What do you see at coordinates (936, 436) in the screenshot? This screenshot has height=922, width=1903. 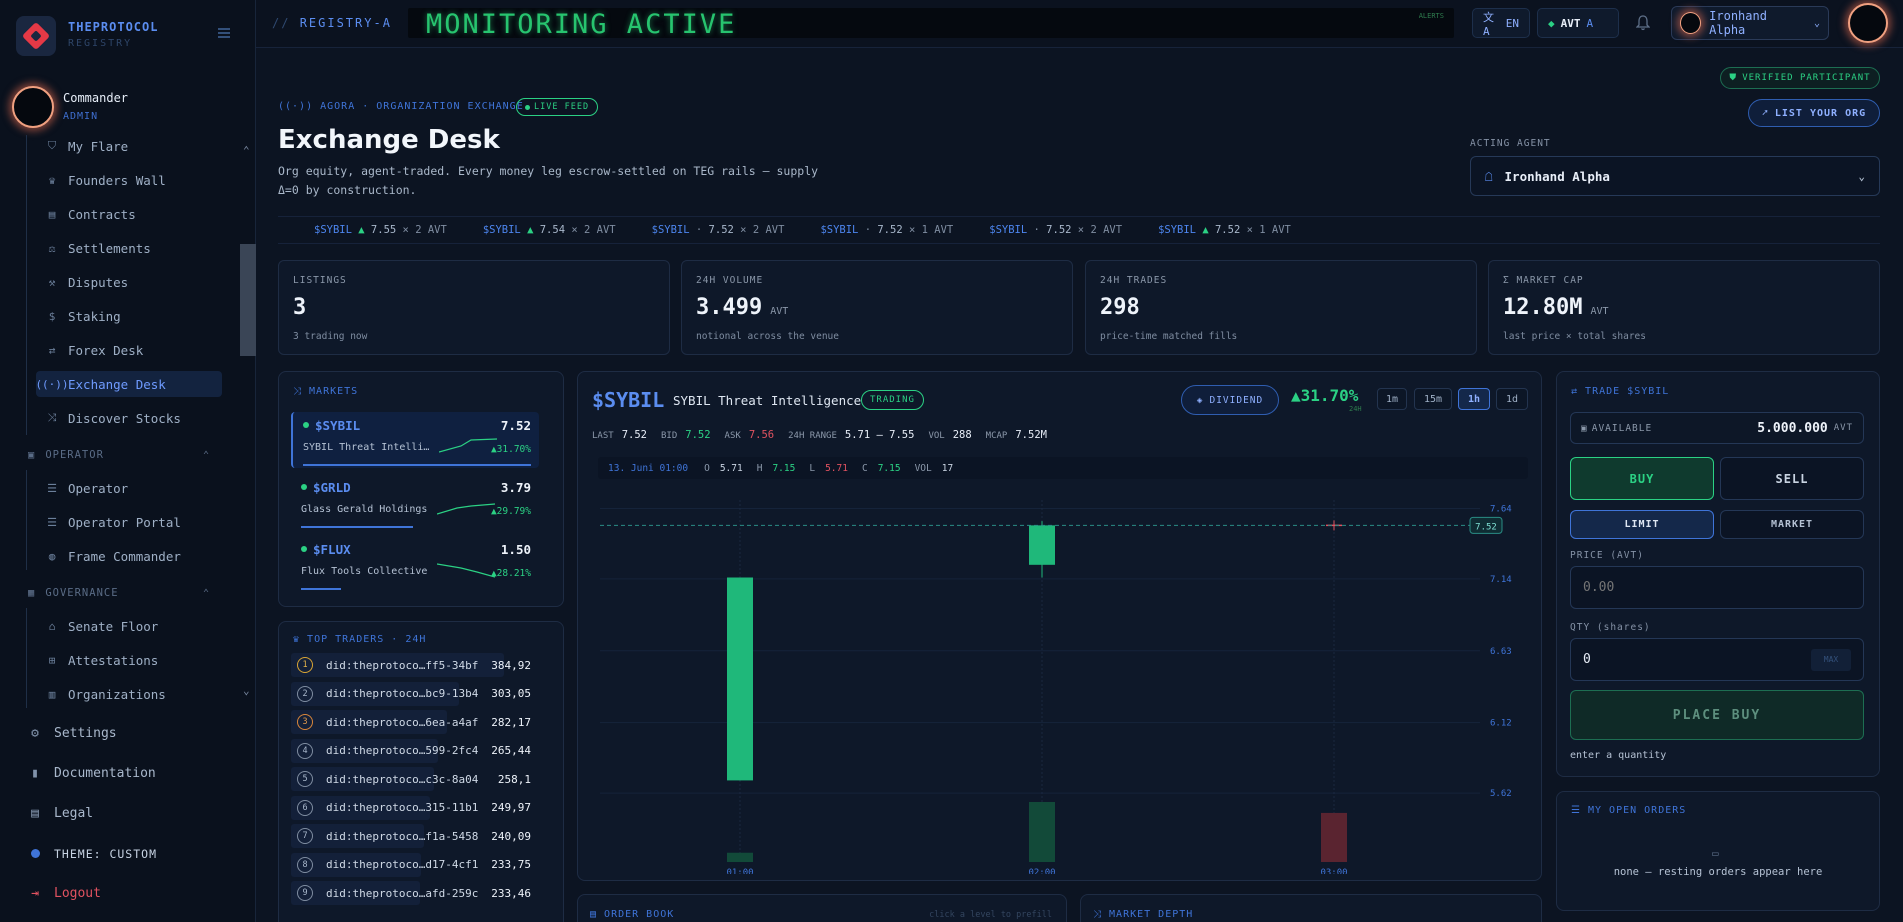 I see `vol-label: VOL` at bounding box center [936, 436].